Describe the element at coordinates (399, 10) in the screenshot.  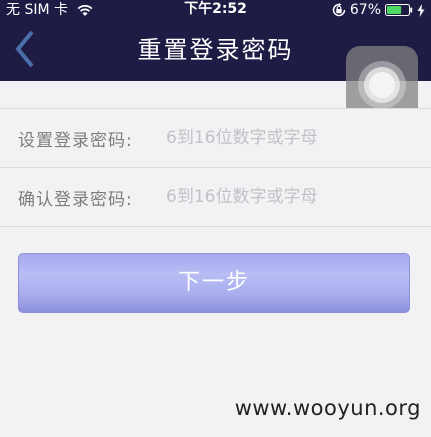
I see `battery-icon` at that location.